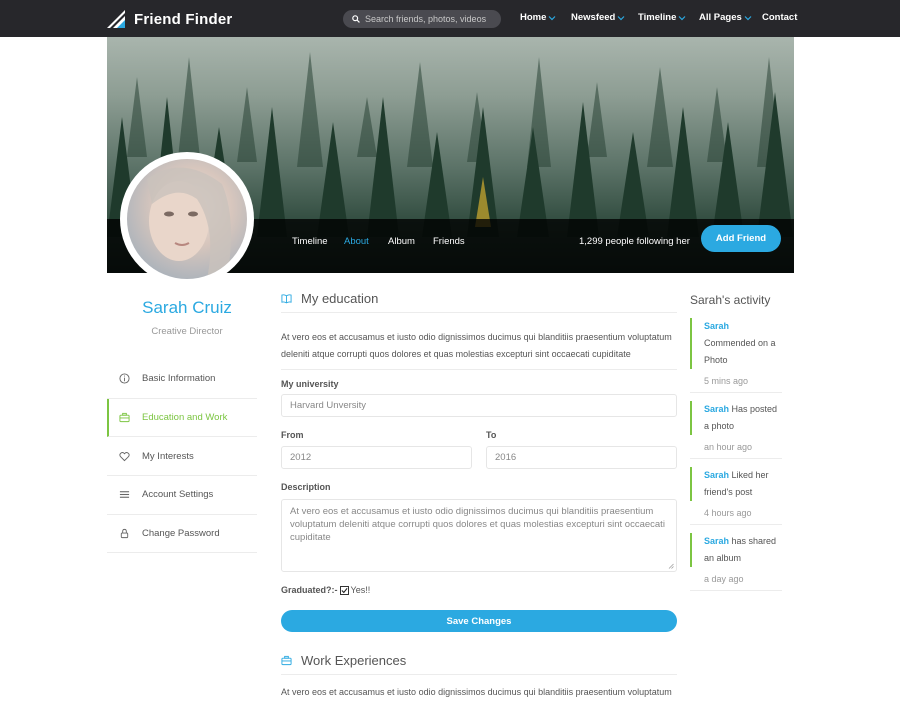 This screenshot has width=900, height=714. Describe the element at coordinates (479, 662) in the screenshot. I see `work-section-title: Work Experiences` at that location.